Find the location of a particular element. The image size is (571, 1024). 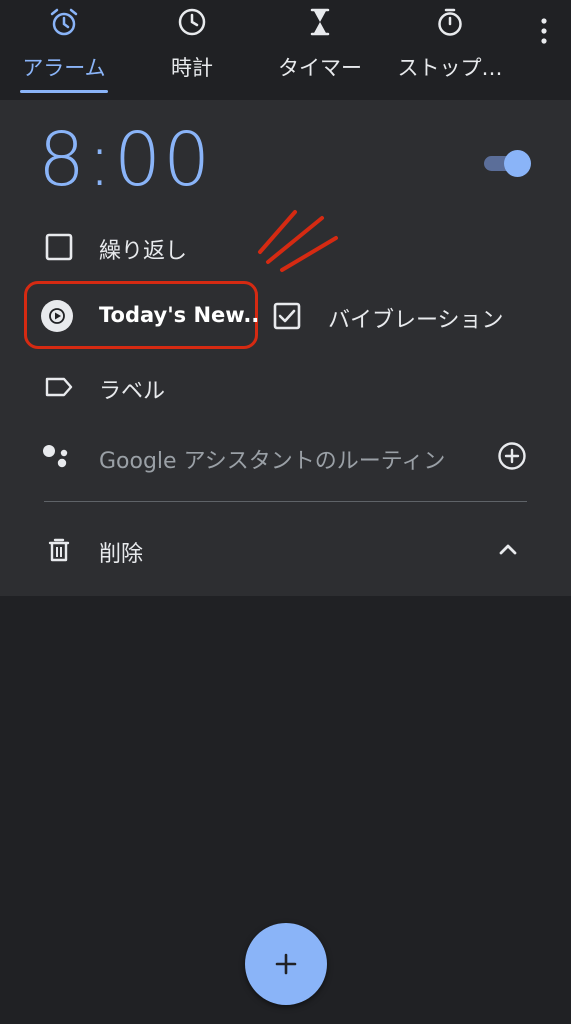

active-tab-indicator is located at coordinates (64, 91).